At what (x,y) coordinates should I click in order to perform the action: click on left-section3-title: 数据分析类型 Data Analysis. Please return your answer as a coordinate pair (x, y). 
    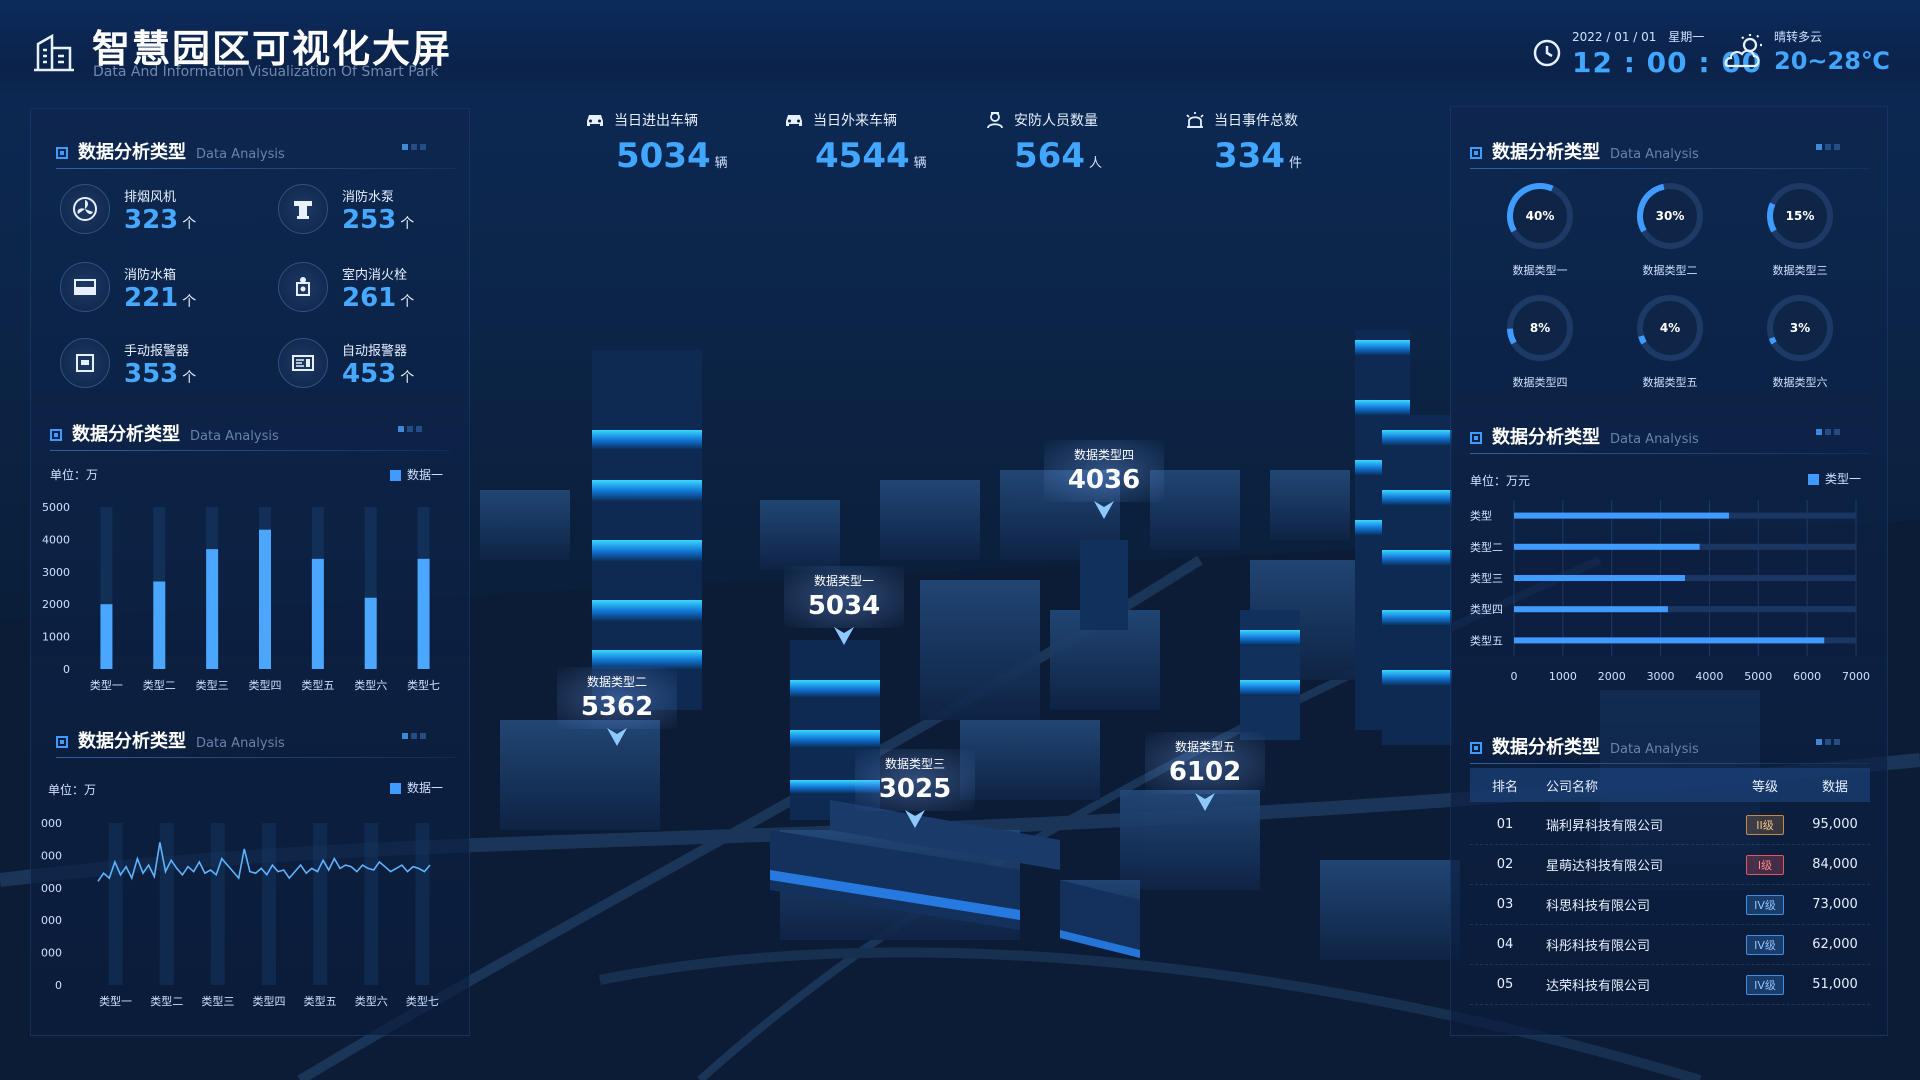
    Looking at the image, I should click on (170, 740).